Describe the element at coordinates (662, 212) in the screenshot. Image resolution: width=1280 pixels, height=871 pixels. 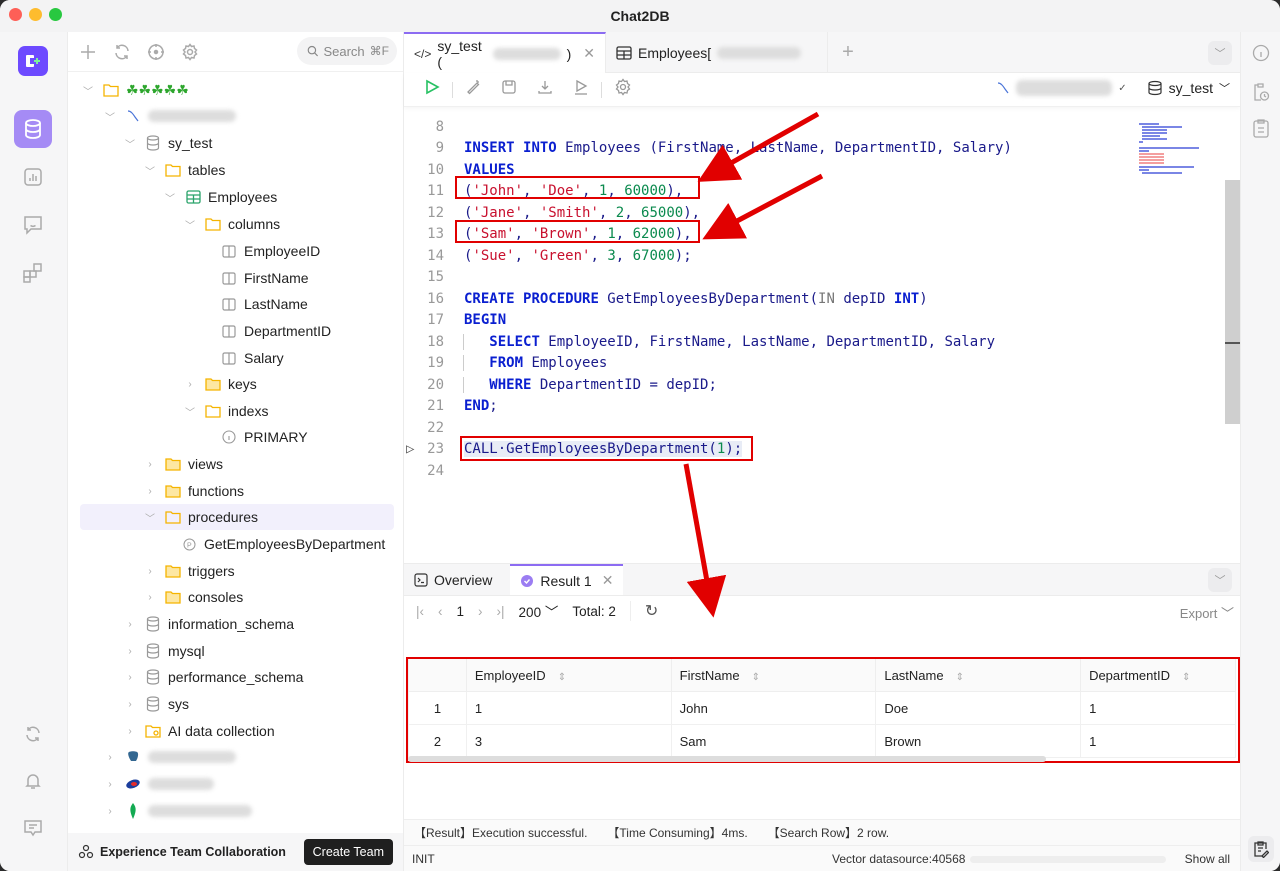
I see `code-token: 65000` at that location.